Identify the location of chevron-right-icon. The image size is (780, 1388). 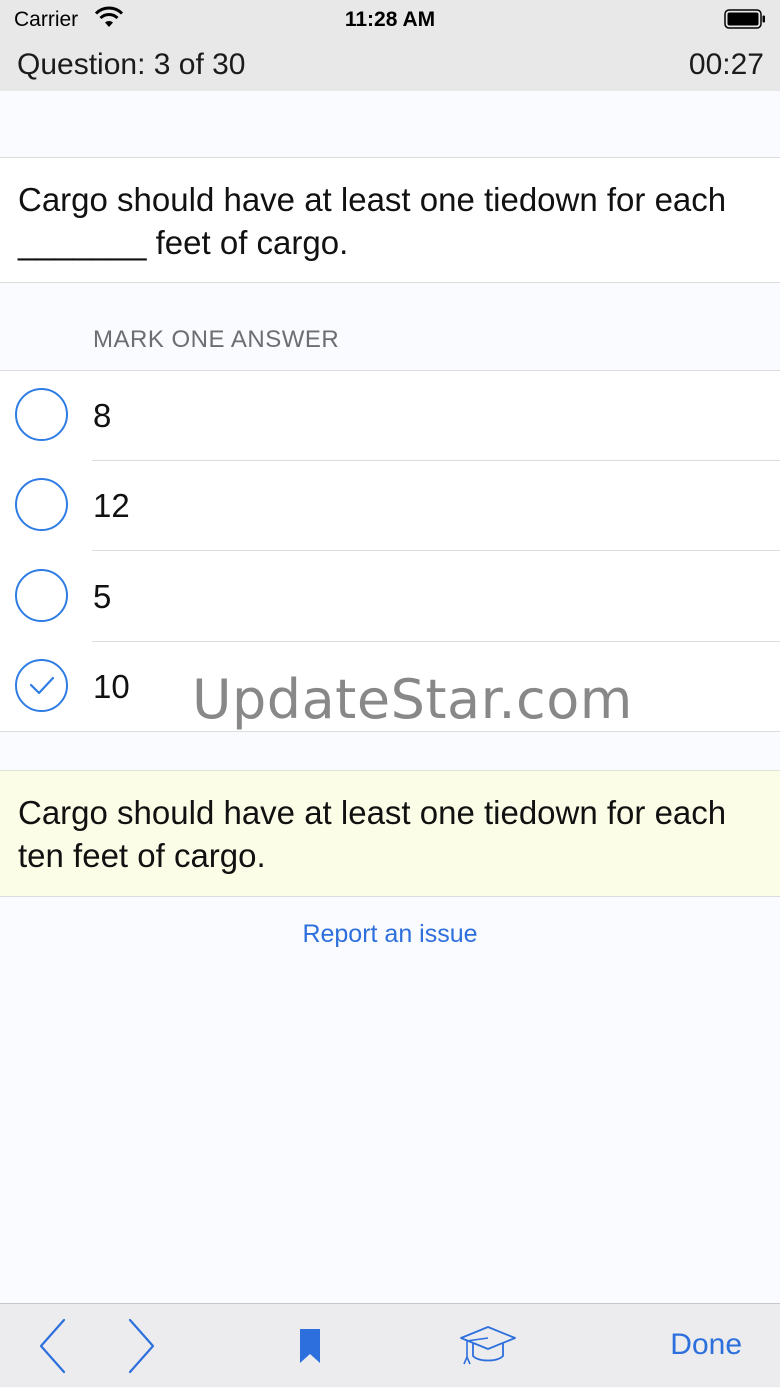
(141, 1346).